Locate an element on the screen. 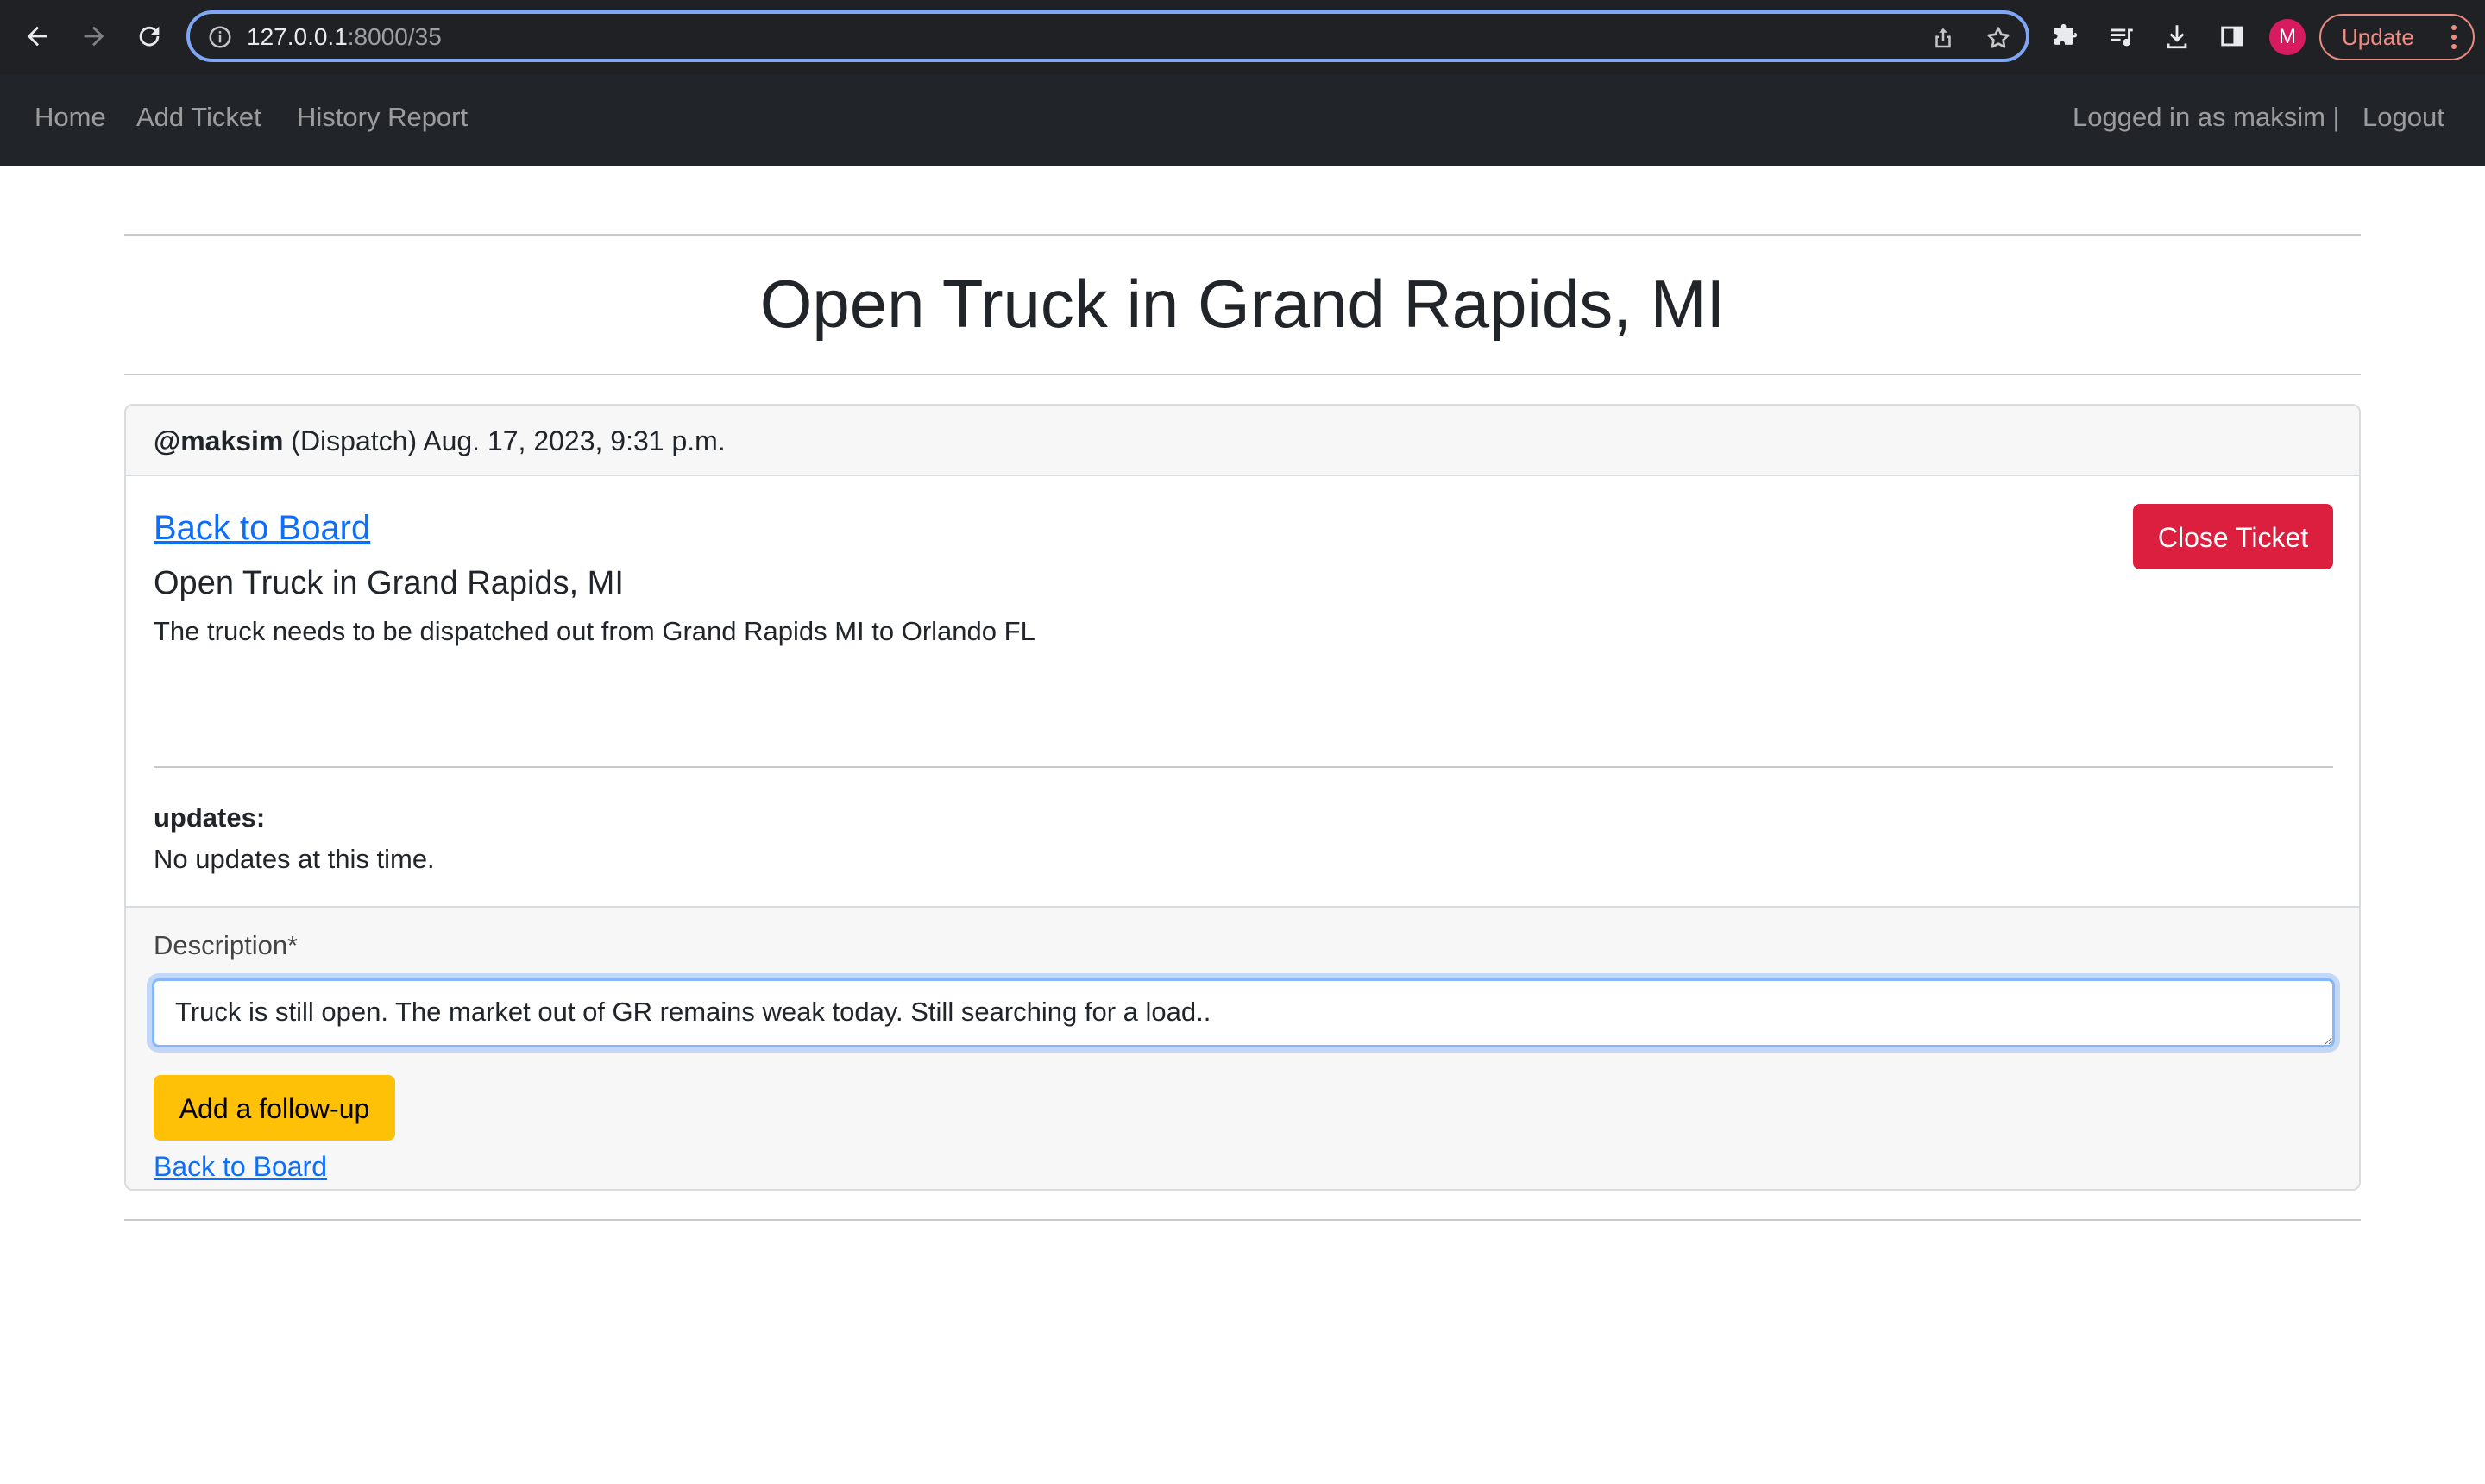 This screenshot has height=1484, width=2485. nav-home-link: Home is located at coordinates (70, 117).